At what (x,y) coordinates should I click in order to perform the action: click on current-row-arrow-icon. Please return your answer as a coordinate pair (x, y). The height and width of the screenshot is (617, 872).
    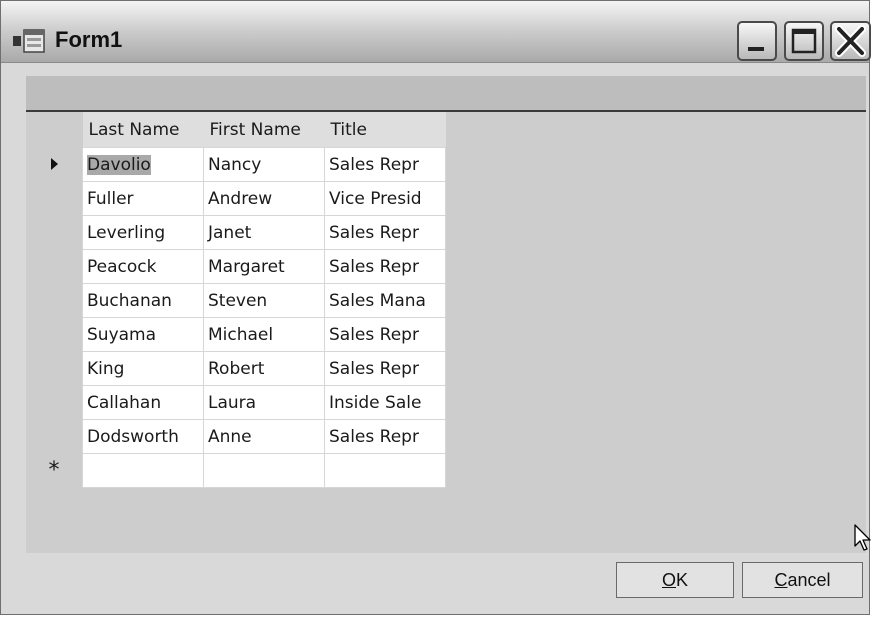
    Looking at the image, I should click on (54, 163).